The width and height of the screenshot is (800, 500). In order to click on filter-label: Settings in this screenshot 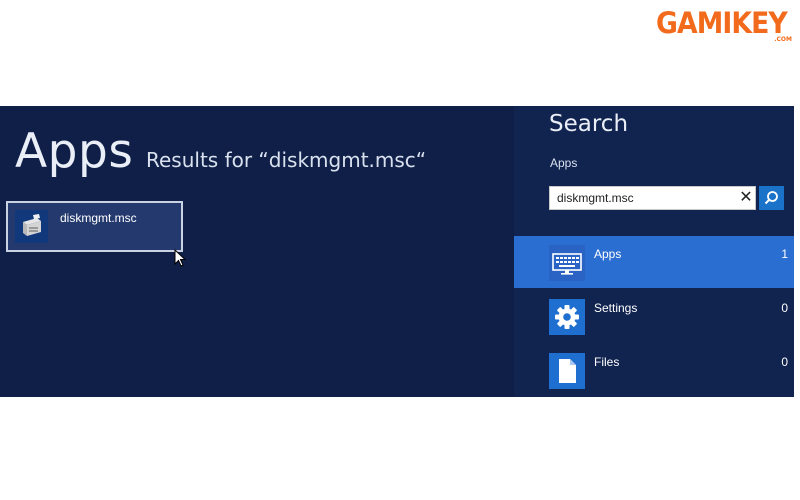, I will do `click(616, 308)`.